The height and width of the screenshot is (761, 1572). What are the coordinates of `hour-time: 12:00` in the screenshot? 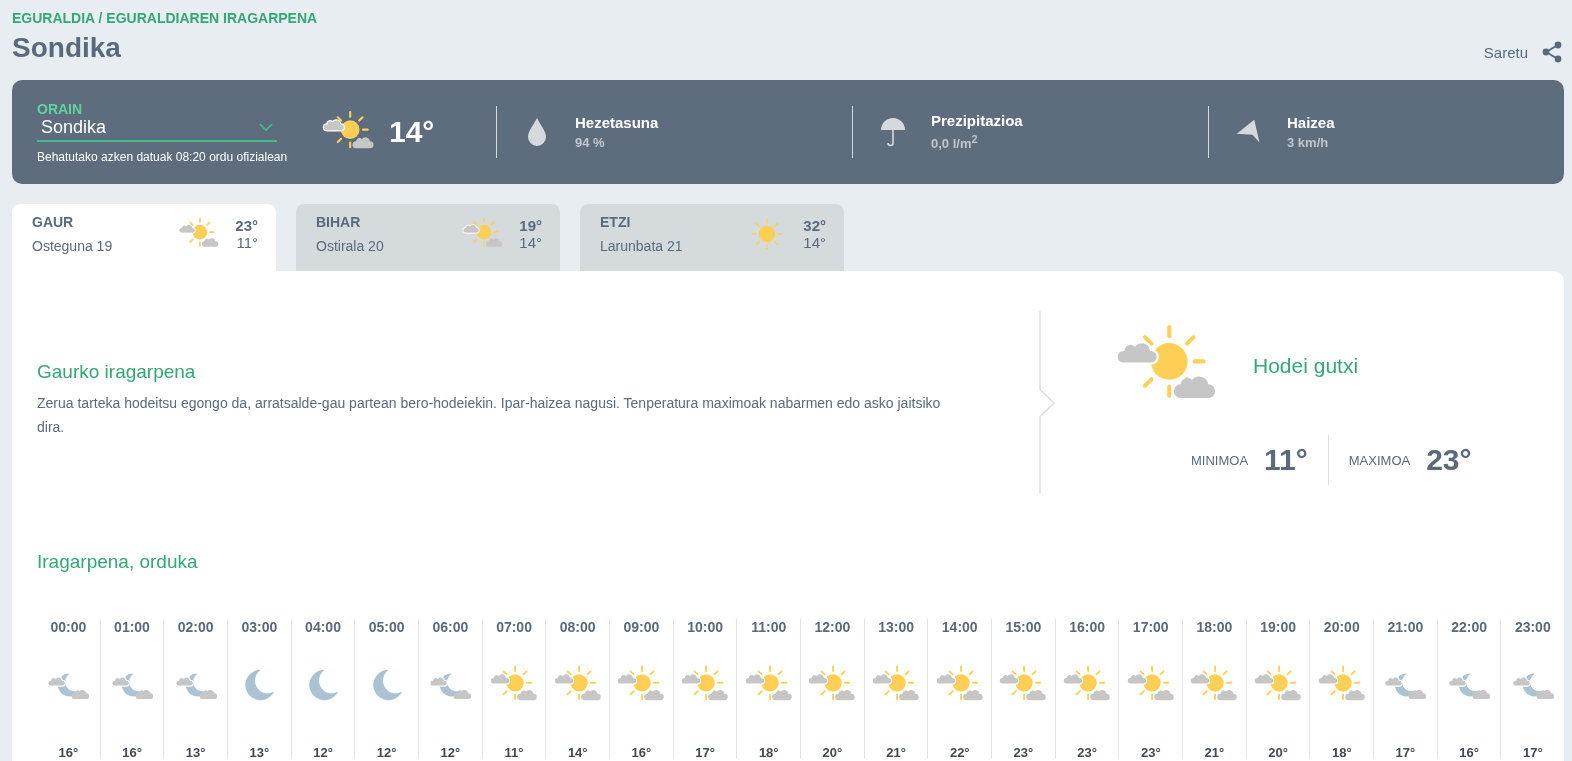 It's located at (832, 627).